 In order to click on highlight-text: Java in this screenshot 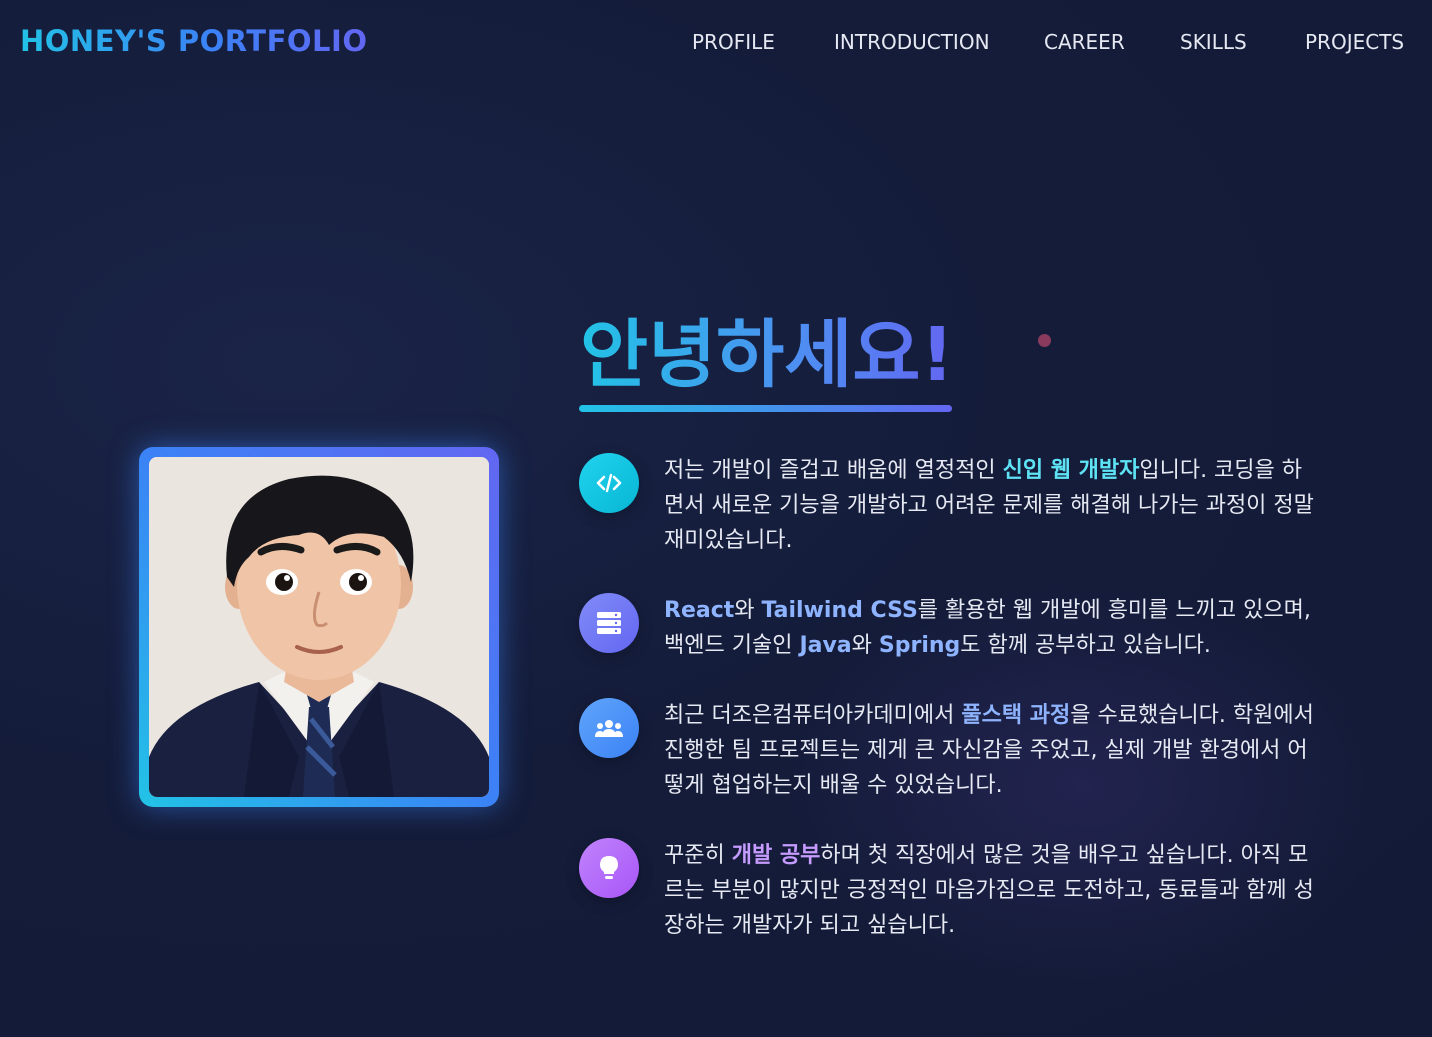, I will do `click(825, 645)`.